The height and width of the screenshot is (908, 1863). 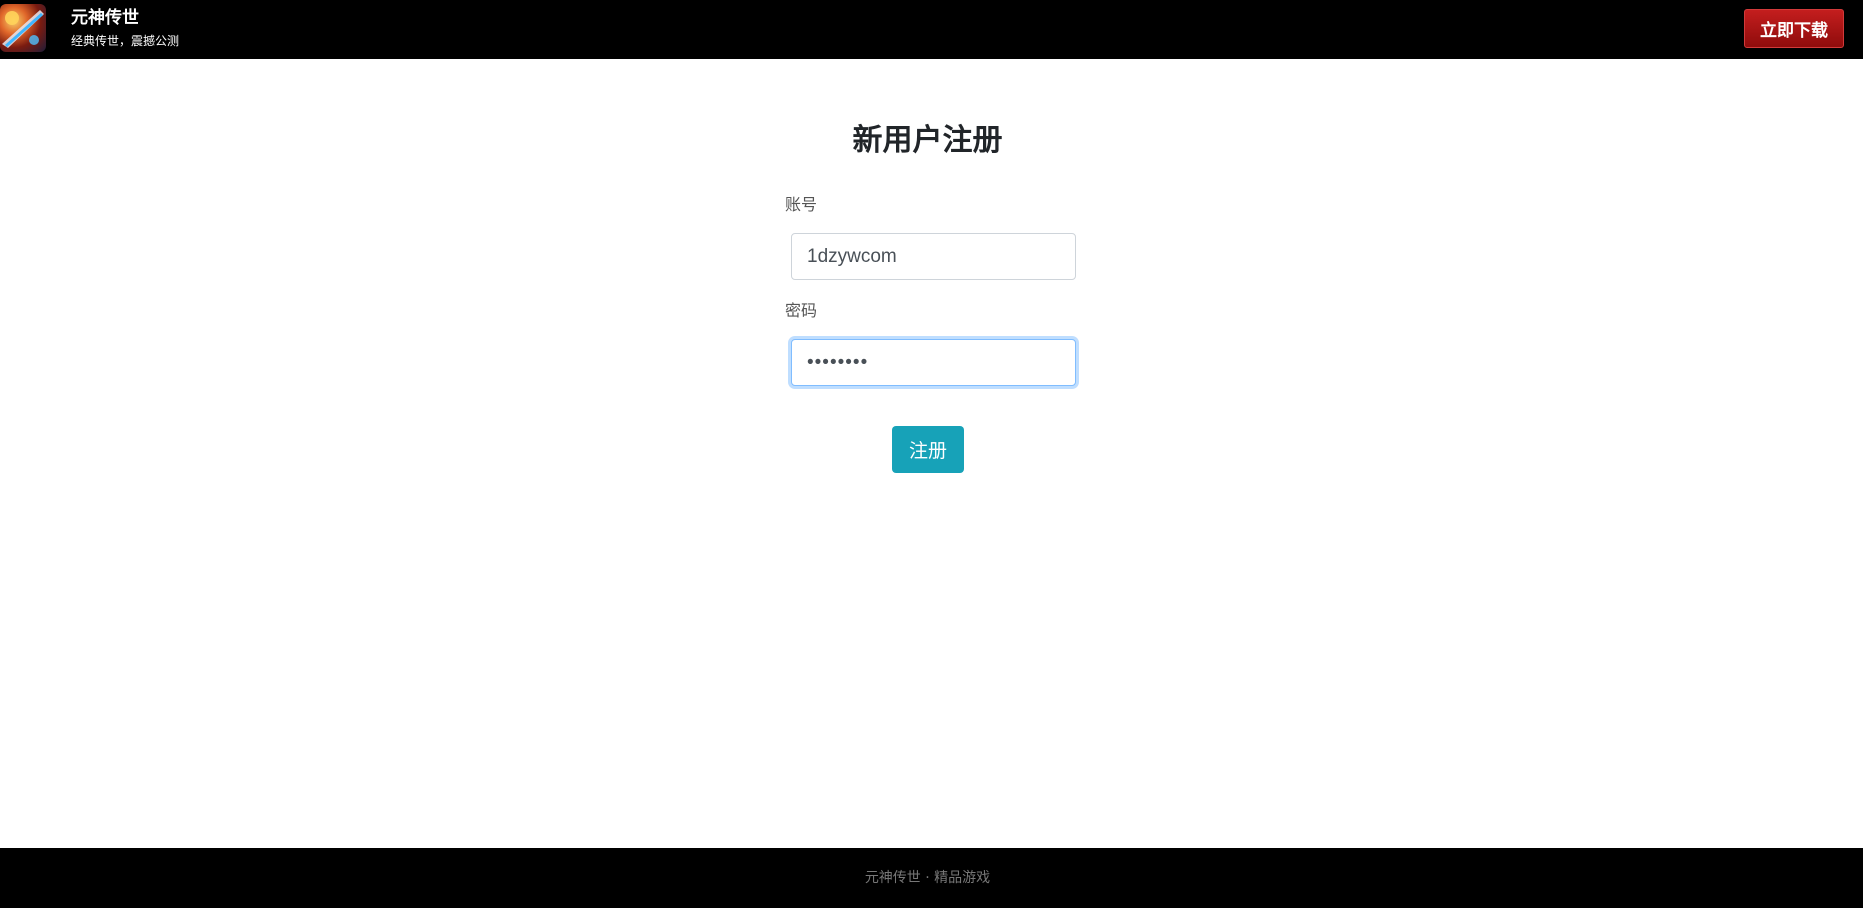 What do you see at coordinates (933, 362) in the screenshot?
I see `password-input` at bounding box center [933, 362].